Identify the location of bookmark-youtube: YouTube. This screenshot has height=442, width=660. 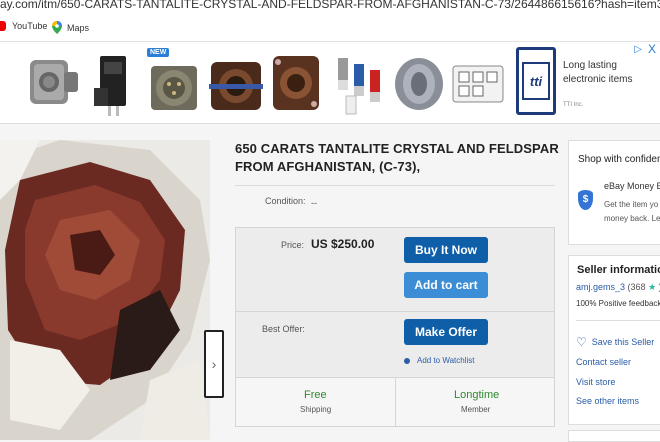
(23, 26).